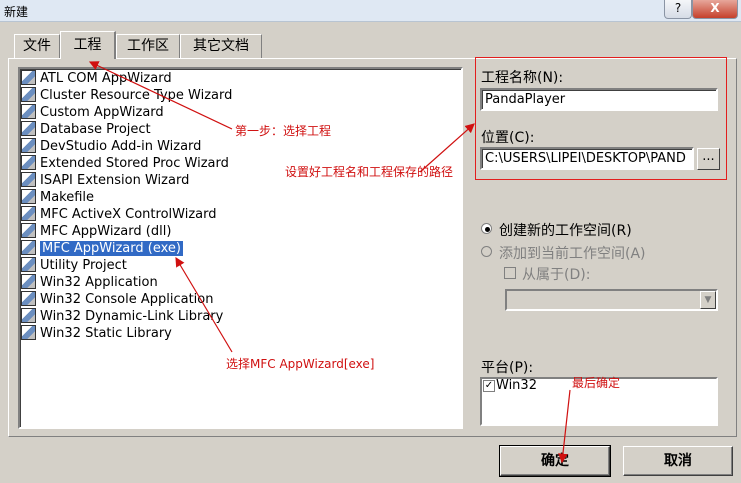 The image size is (741, 483). What do you see at coordinates (88, 45) in the screenshot?
I see `tab-projects: 工程` at bounding box center [88, 45].